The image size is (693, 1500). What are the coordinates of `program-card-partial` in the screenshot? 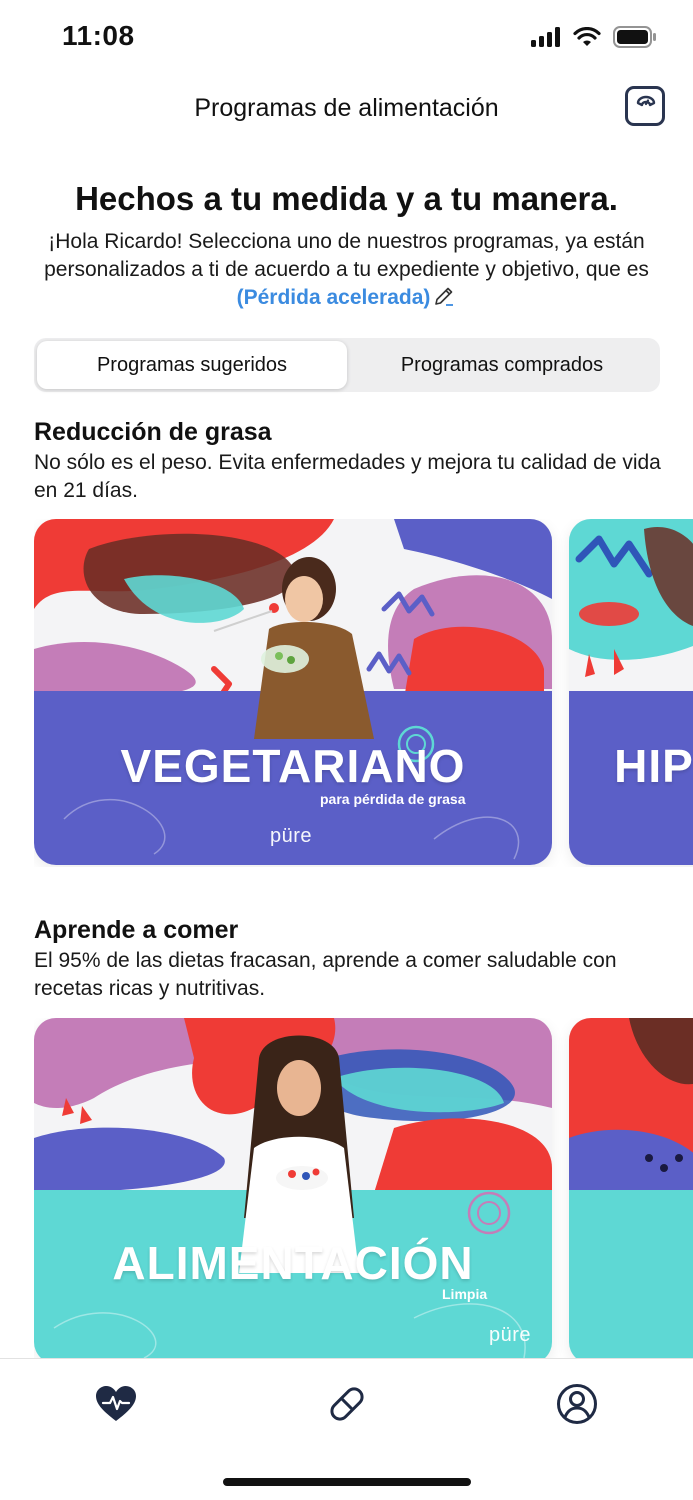 It's located at (631, 1191).